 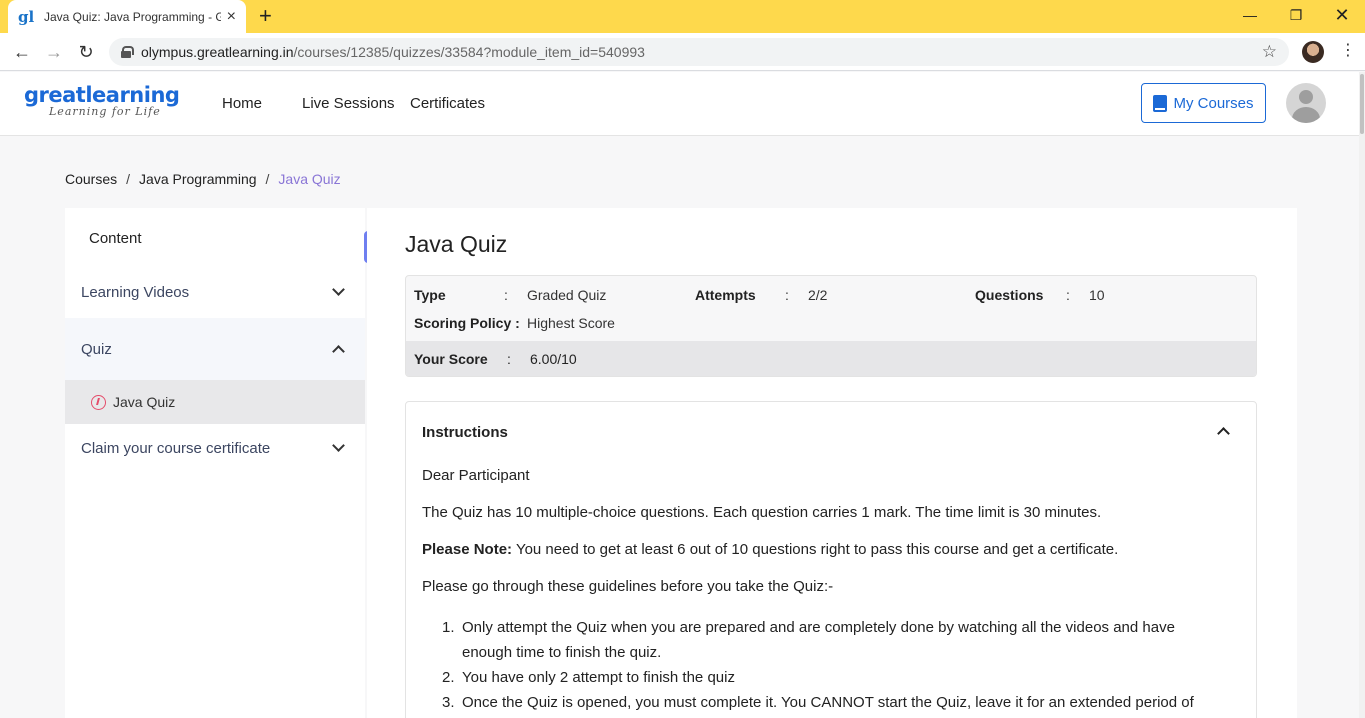 I want to click on back-icon: ←, so click(x=22, y=52).